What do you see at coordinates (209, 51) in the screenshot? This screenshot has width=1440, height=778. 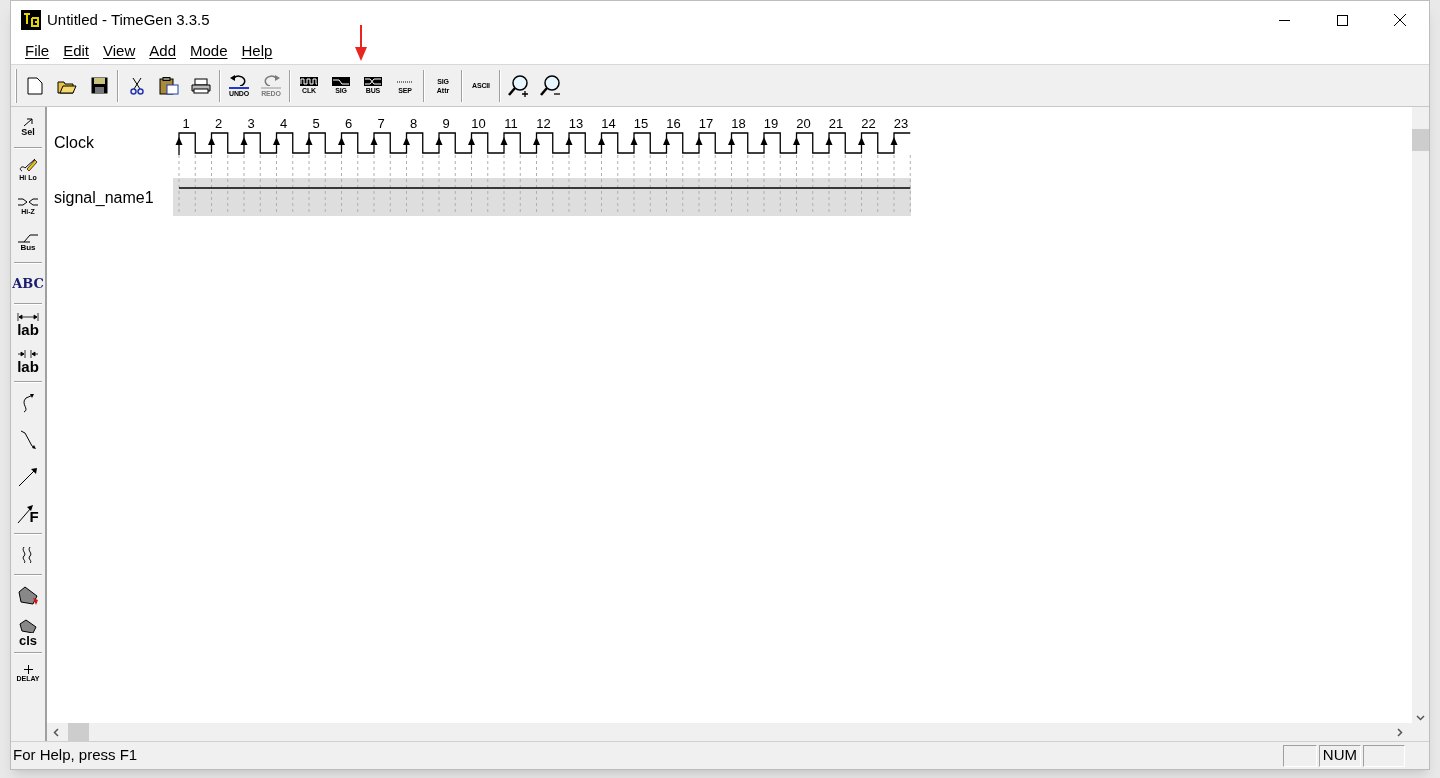 I see `menu-item: Mode` at bounding box center [209, 51].